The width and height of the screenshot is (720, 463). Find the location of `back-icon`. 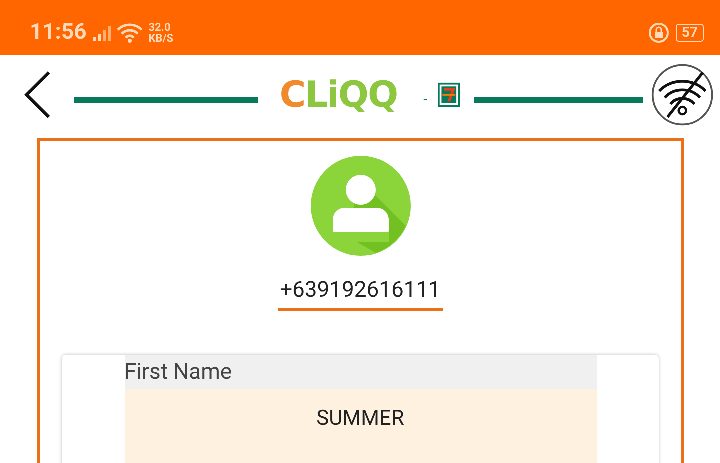

back-icon is located at coordinates (38, 95).